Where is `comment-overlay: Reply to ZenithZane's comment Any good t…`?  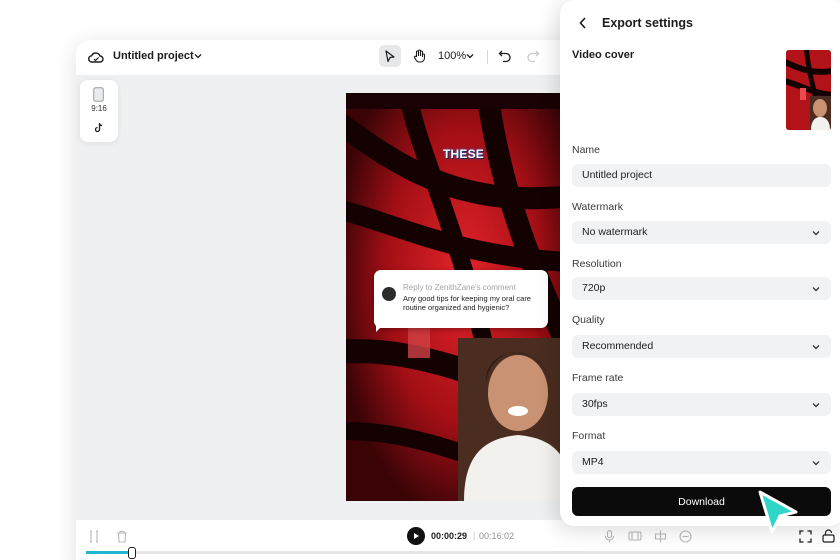 comment-overlay: Reply to ZenithZane's comment Any good t… is located at coordinates (461, 301).